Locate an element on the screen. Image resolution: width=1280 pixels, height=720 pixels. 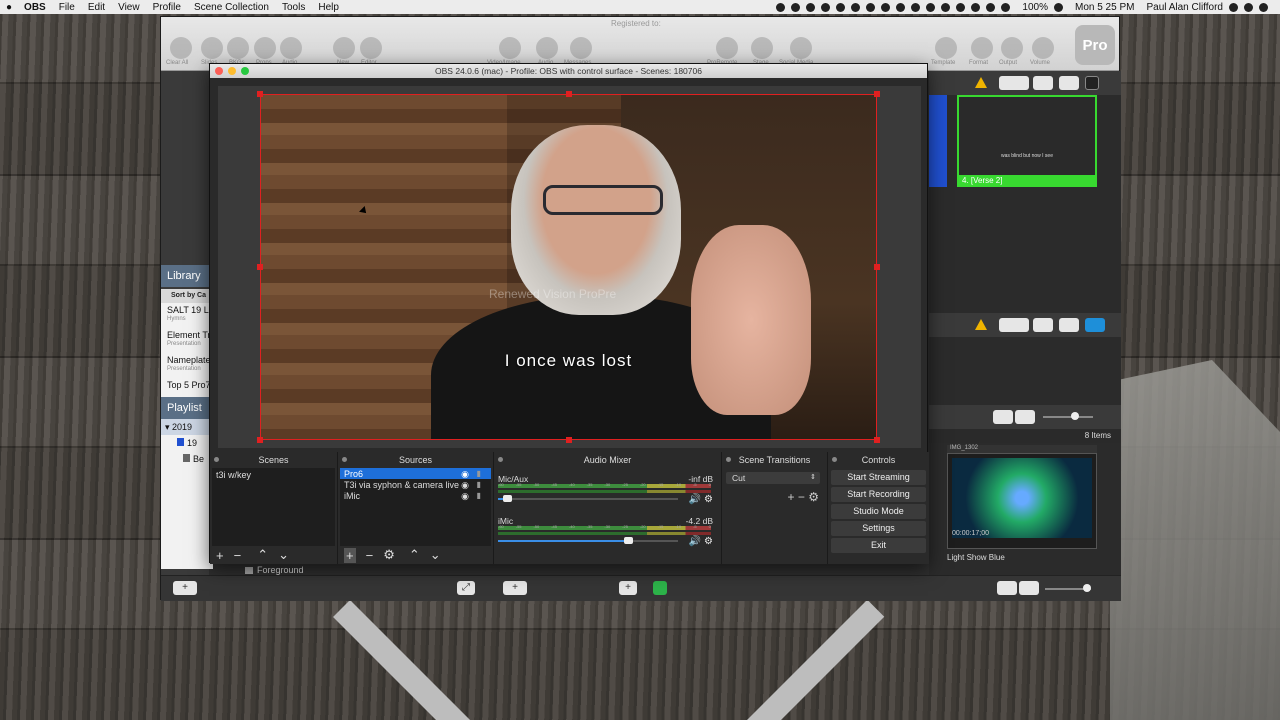
scene-item: t3i w/key is located at coordinates (273, 475).